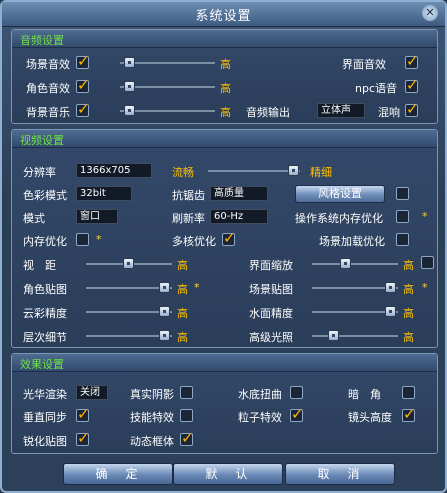 The width and height of the screenshot is (447, 493). What do you see at coordinates (271, 337) in the screenshot?
I see `hdr-label: 高级光照` at bounding box center [271, 337].